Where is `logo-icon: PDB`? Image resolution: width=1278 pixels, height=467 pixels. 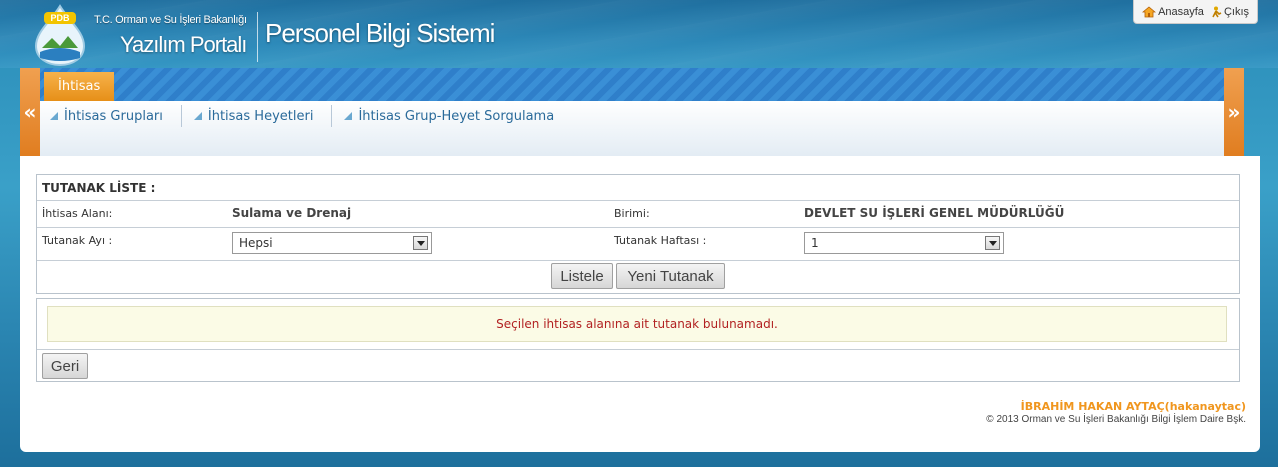
logo-icon: PDB is located at coordinates (60, 35).